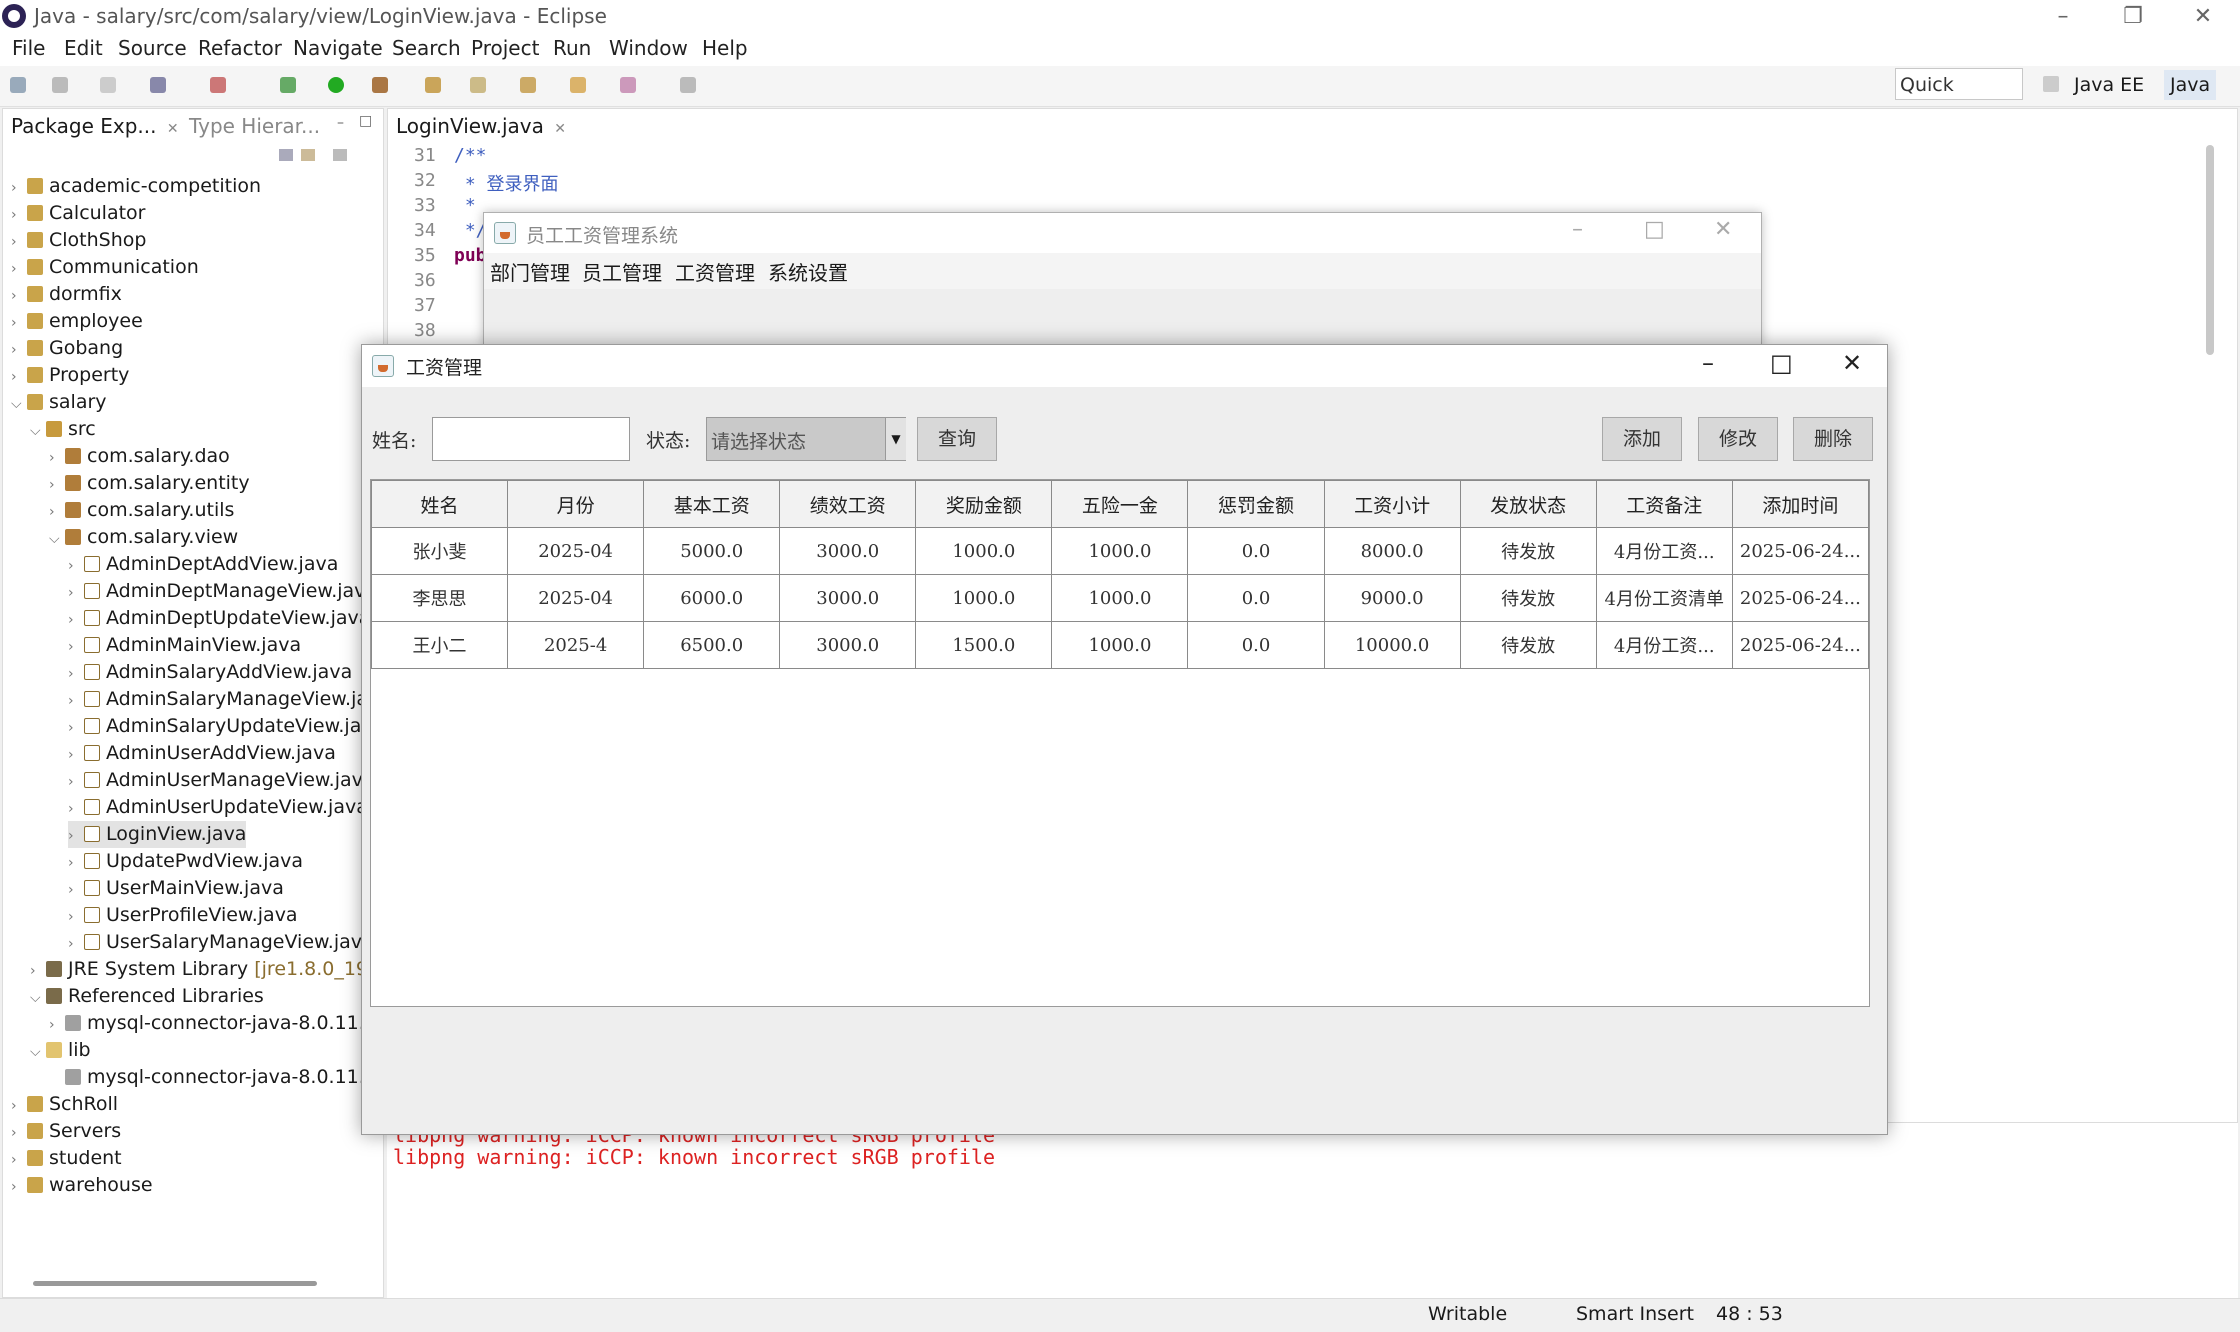 This screenshot has height=1332, width=2240. What do you see at coordinates (1392, 645) in the screenshot?
I see `table-cell: 10000.0` at bounding box center [1392, 645].